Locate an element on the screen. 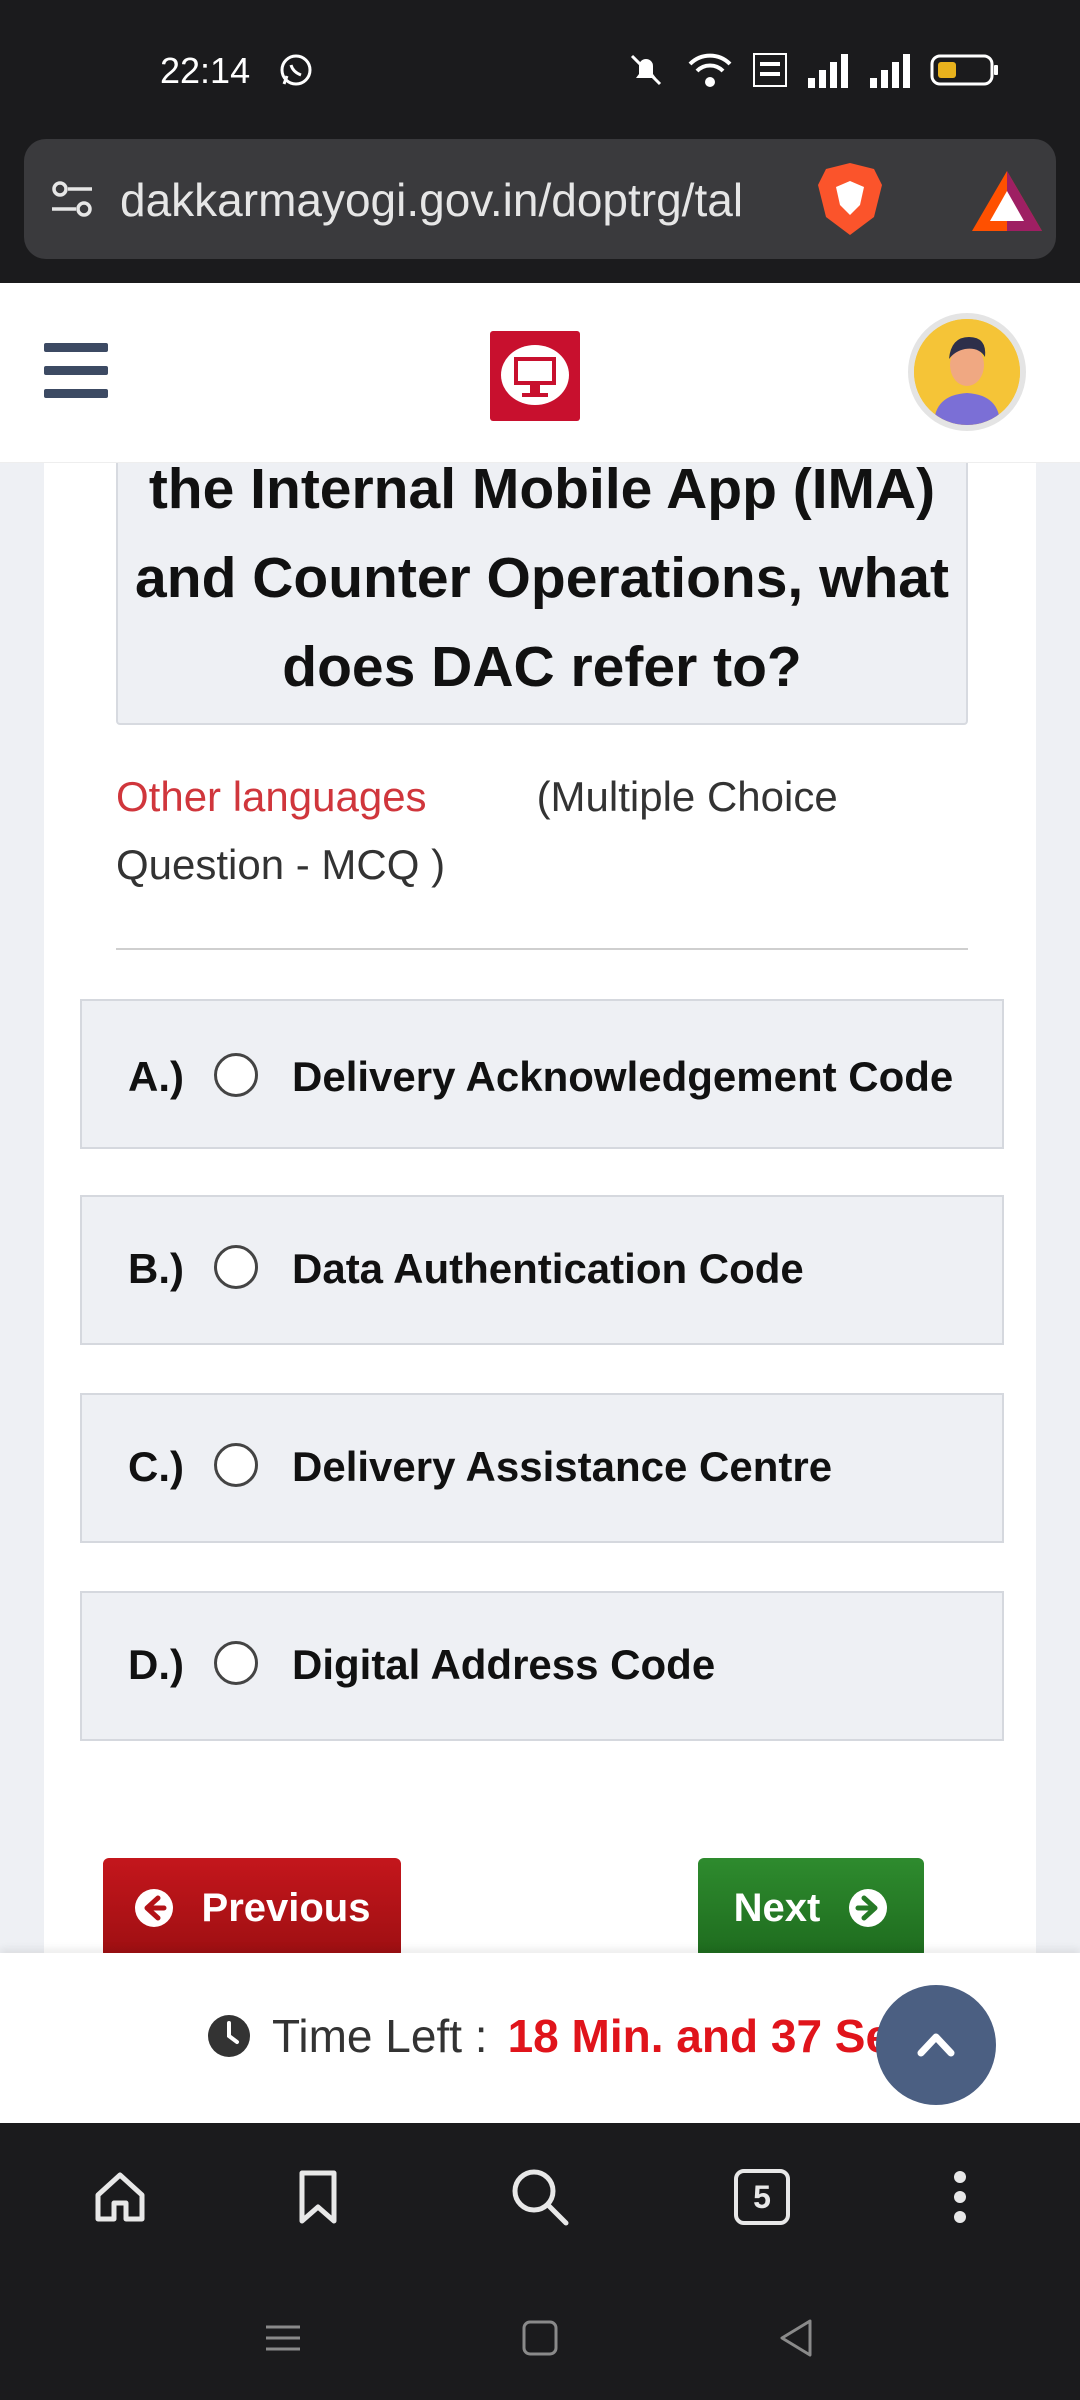 This screenshot has width=1080, height=2400. mute-icon is located at coordinates (646, 70).